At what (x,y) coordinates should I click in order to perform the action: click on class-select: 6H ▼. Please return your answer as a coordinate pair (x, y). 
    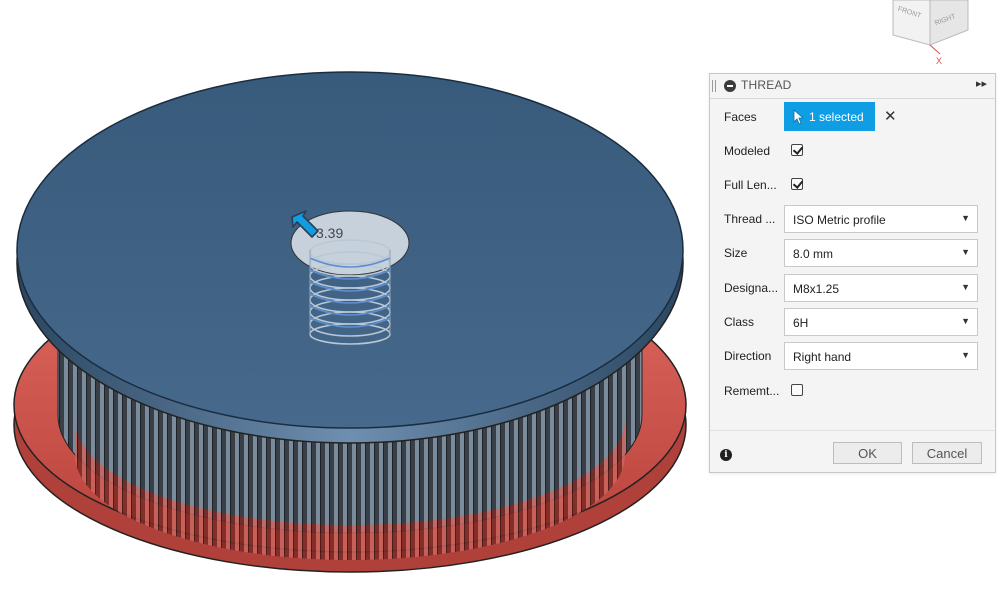
    Looking at the image, I should click on (881, 322).